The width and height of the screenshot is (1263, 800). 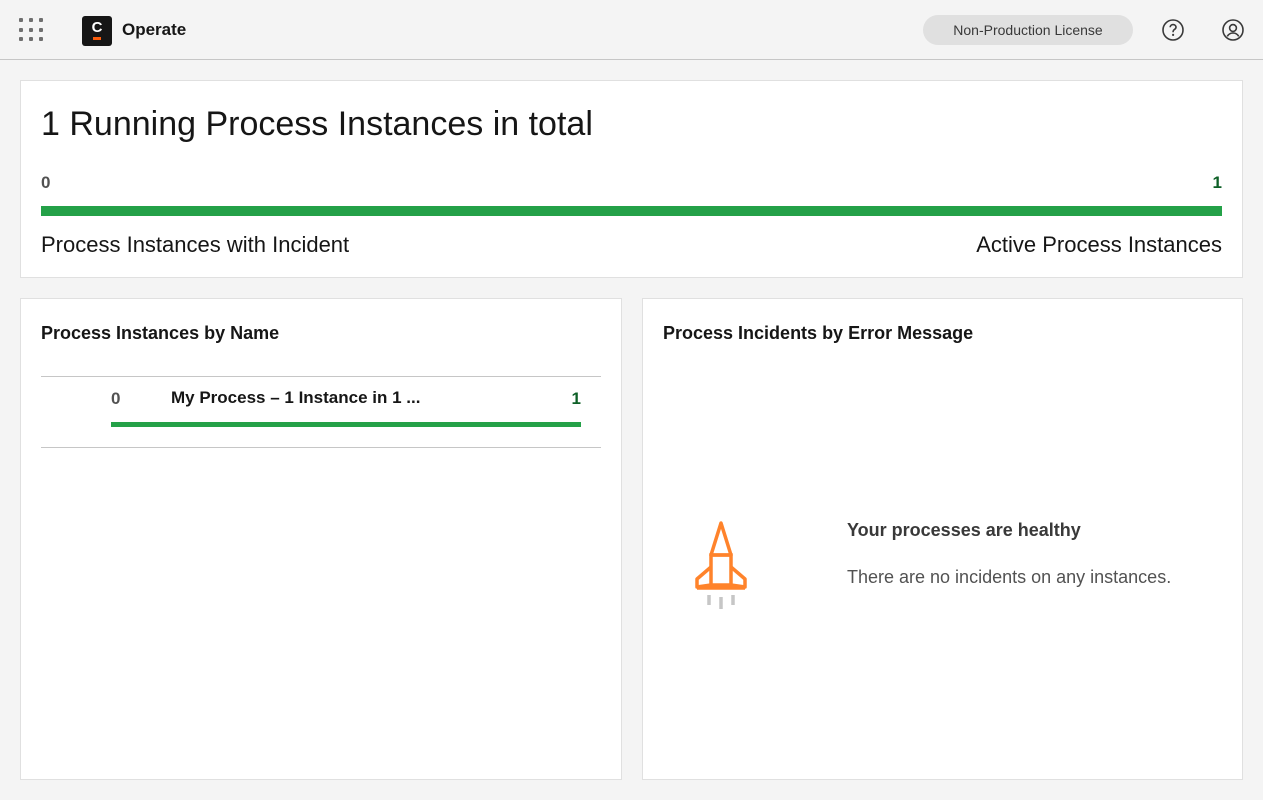 I want to click on process-list: 0 My Process – 1 Instance in 1 ... 1, so click(x=321, y=412).